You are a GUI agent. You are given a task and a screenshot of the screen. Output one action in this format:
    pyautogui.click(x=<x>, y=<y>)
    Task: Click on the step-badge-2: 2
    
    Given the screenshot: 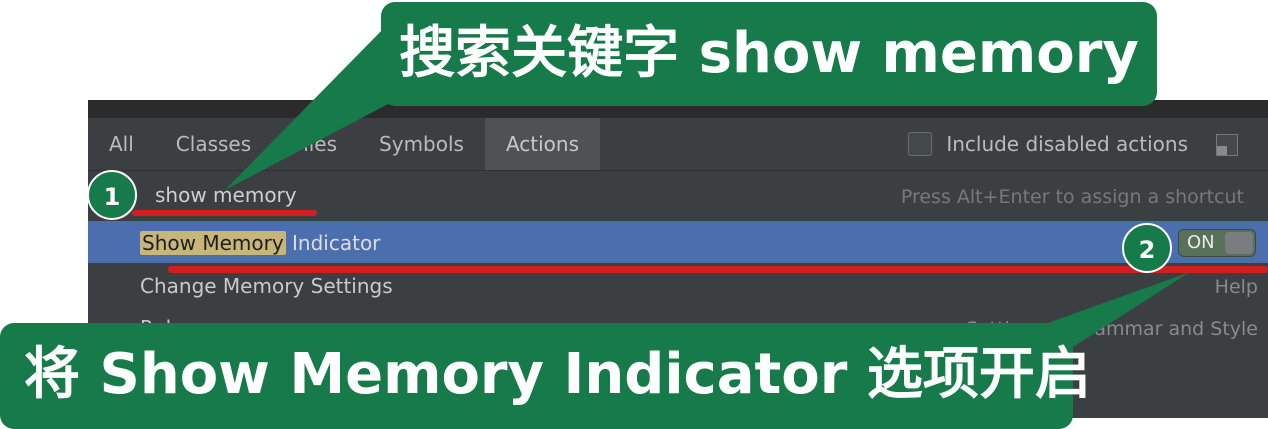 What is the action you would take?
    pyautogui.click(x=1147, y=248)
    